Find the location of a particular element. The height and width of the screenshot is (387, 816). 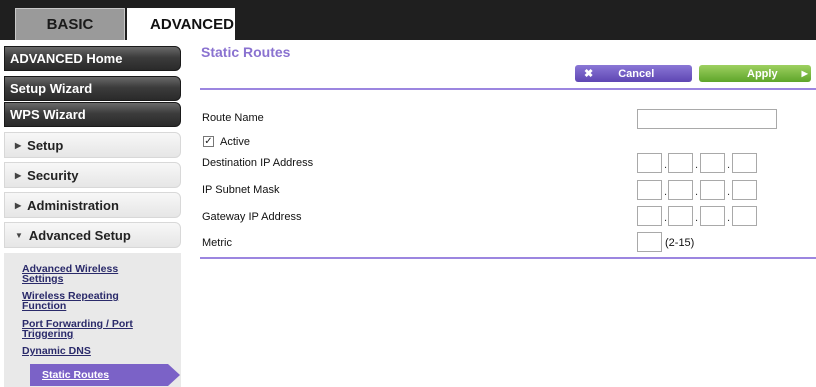

sidebar-item-label: ADVANCED Home is located at coordinates (66, 58).